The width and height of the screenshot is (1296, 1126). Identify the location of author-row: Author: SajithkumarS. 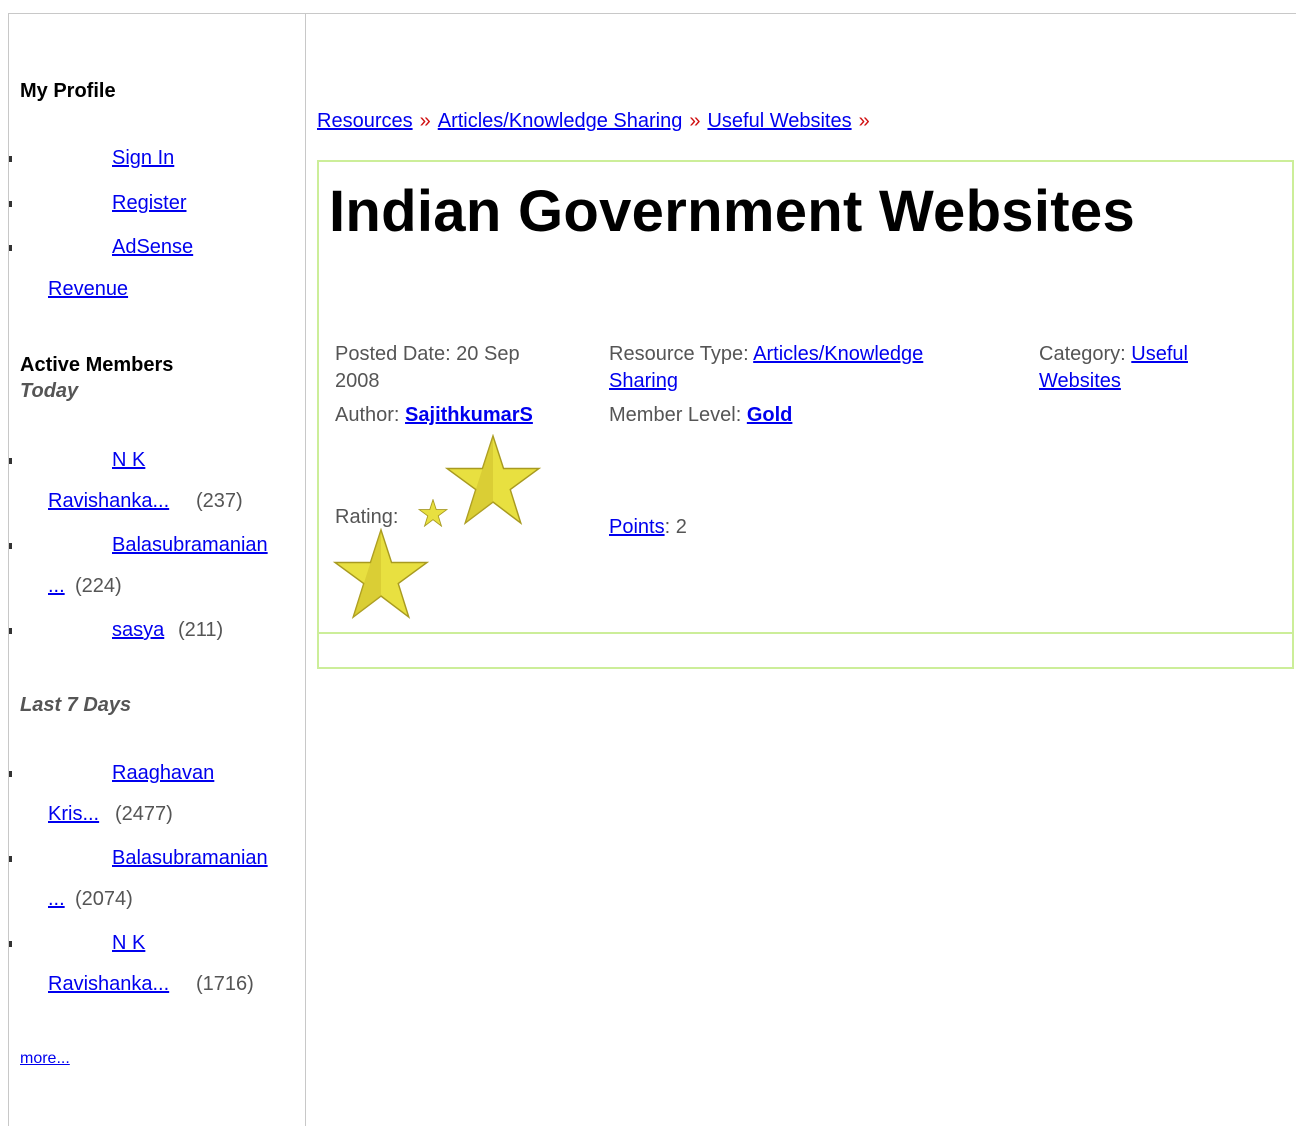
(434, 415).